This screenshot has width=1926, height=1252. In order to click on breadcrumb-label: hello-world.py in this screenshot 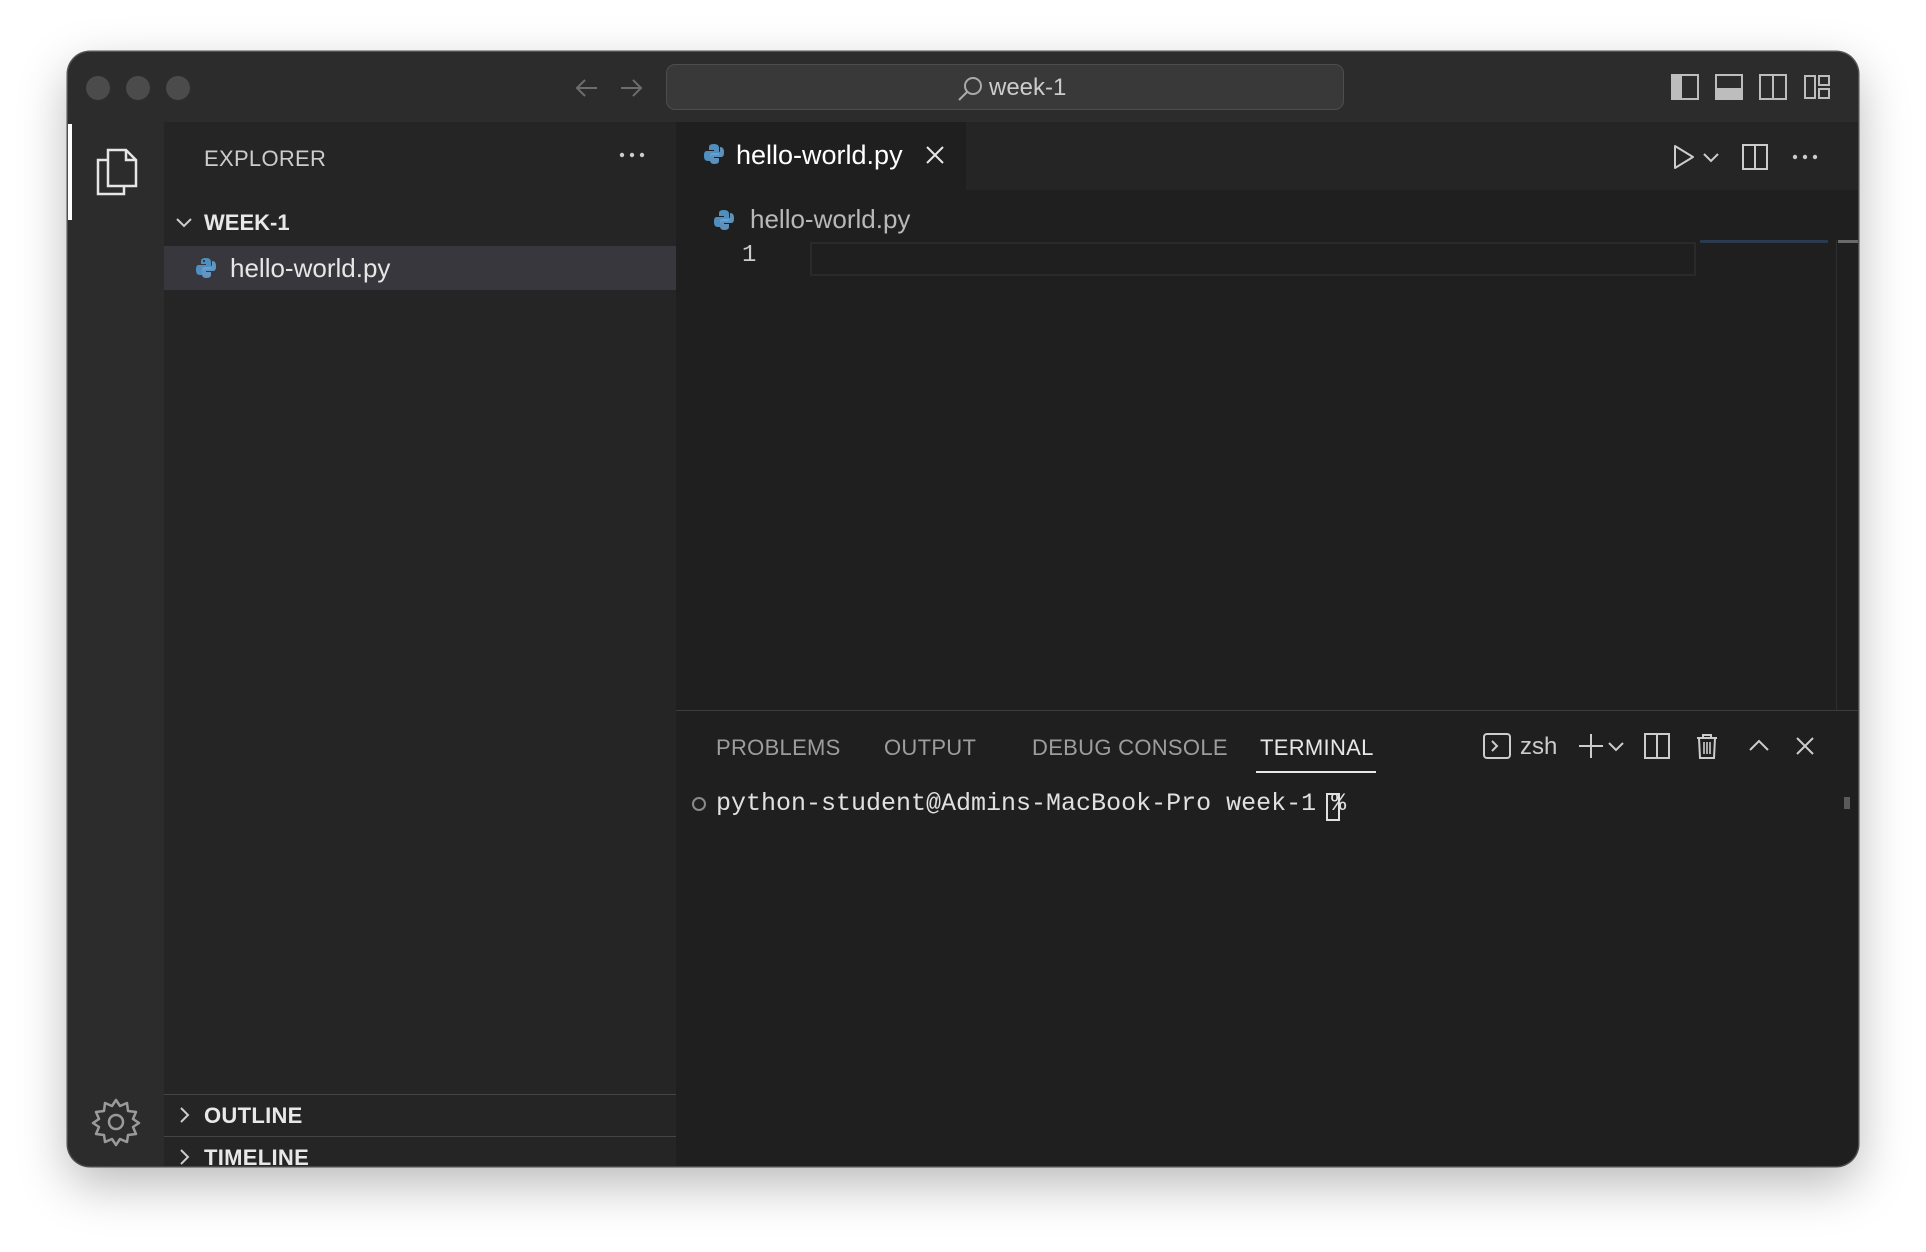, I will do `click(830, 219)`.